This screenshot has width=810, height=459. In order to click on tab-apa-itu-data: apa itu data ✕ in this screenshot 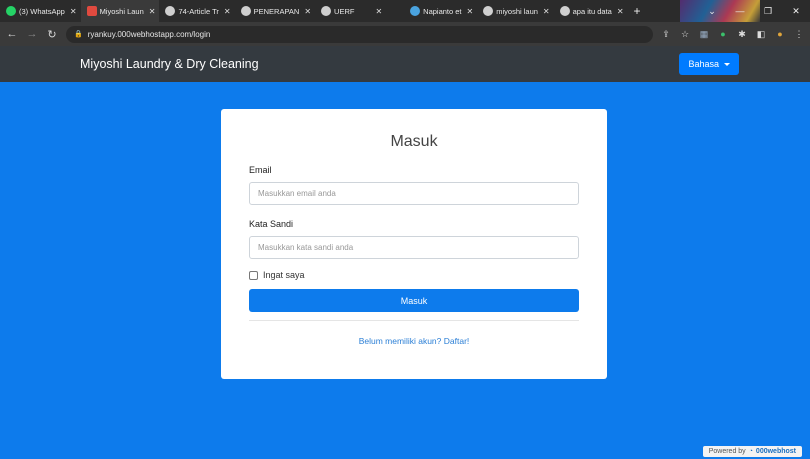, I will do `click(591, 11)`.